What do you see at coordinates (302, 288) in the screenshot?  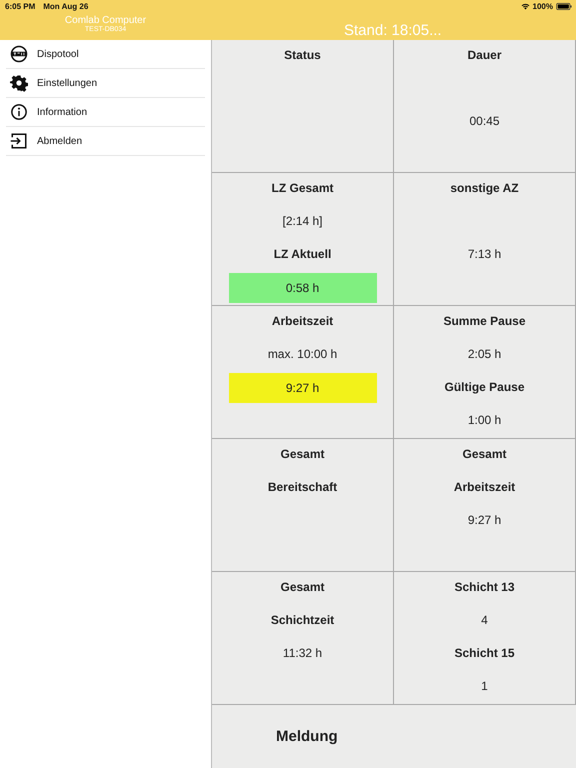 I see `highlighted-value: 0:58 h` at bounding box center [302, 288].